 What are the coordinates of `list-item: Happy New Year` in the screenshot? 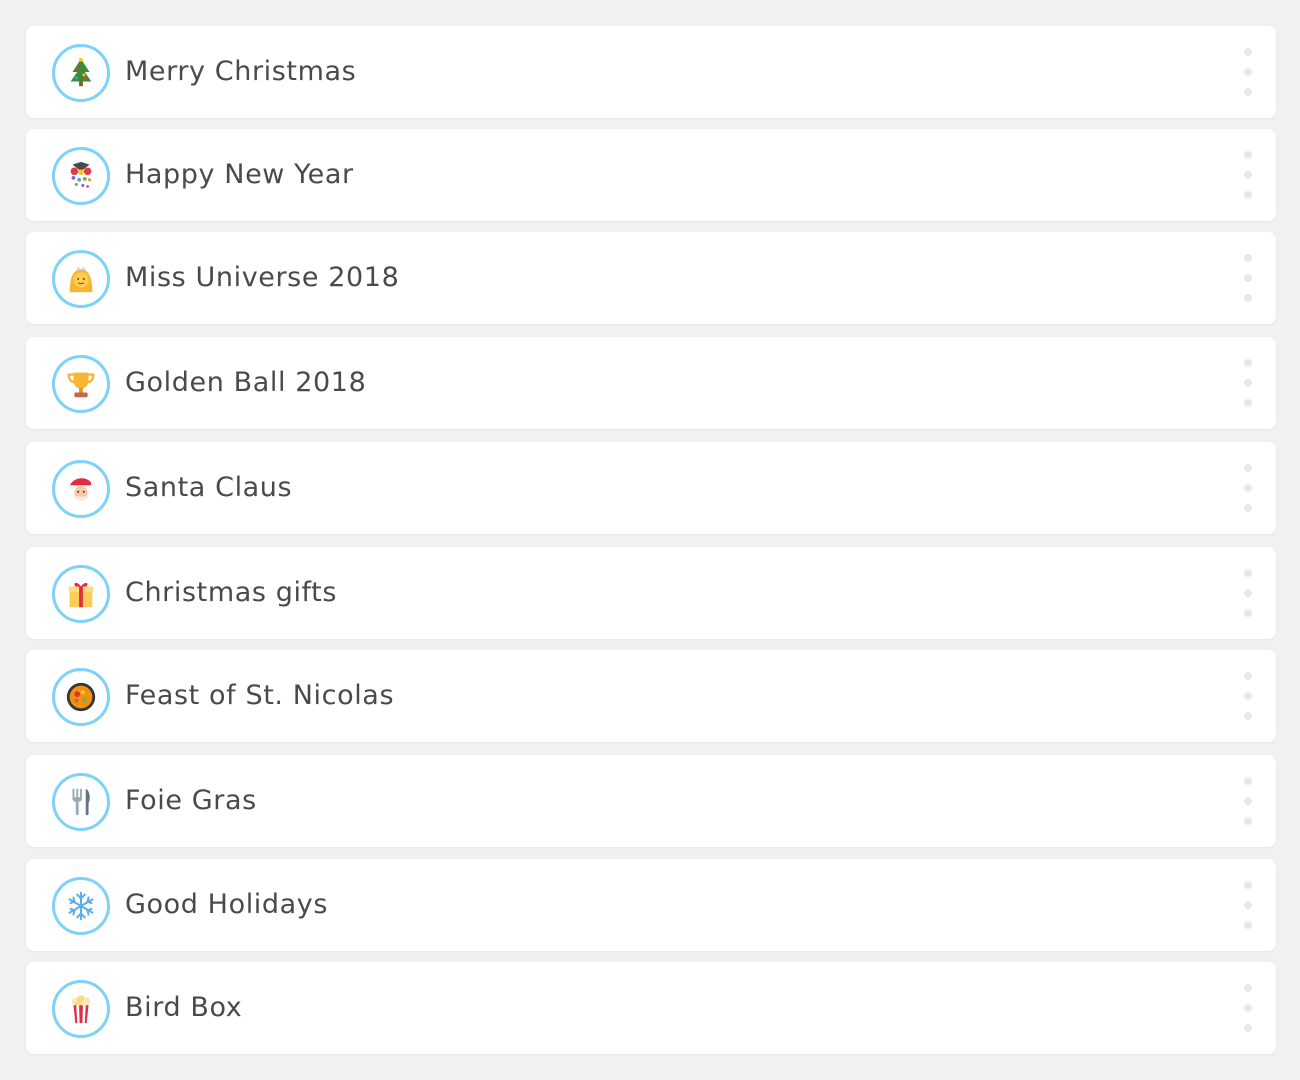 It's located at (651, 175).